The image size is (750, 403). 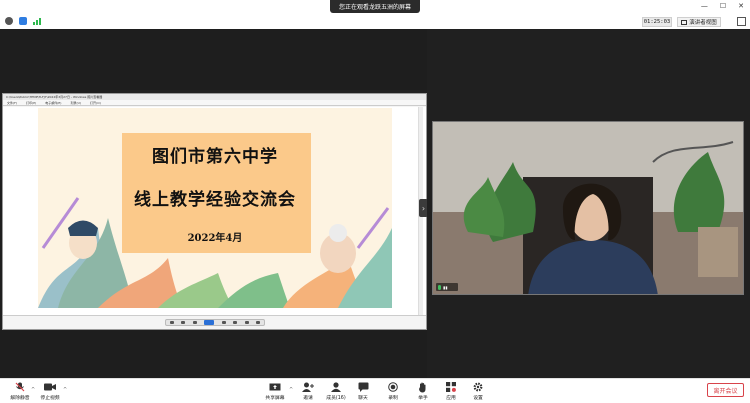 What do you see at coordinates (75, 102) in the screenshot?
I see `menu-burn: 刻录(U)` at bounding box center [75, 102].